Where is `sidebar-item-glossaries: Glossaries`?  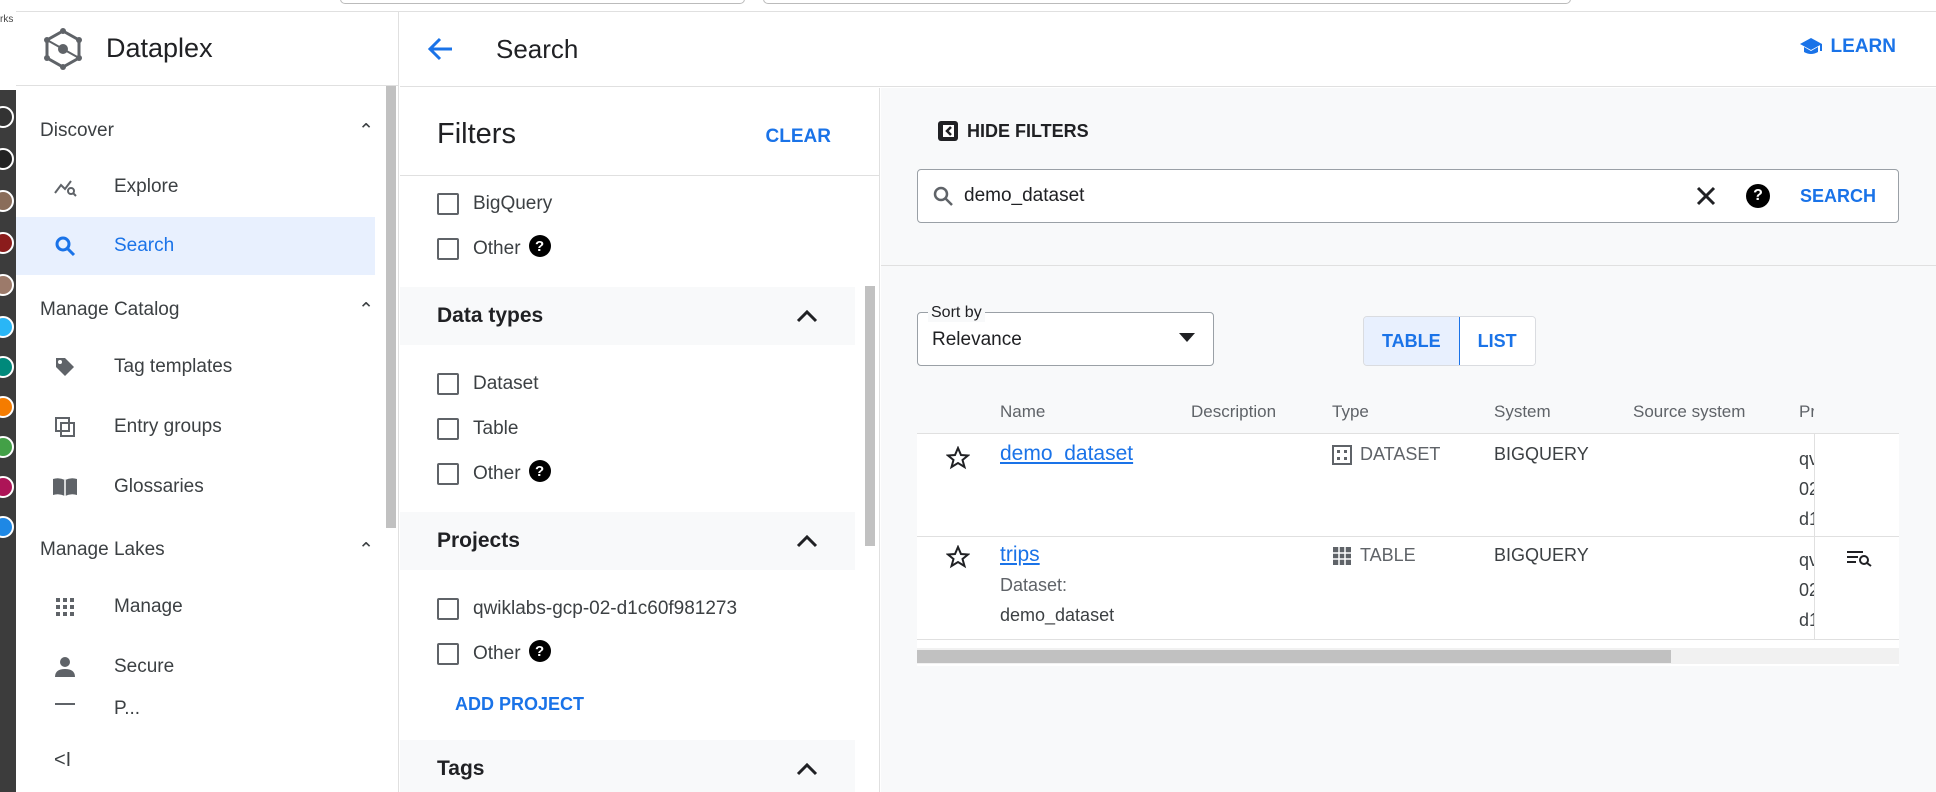 sidebar-item-glossaries: Glossaries is located at coordinates (195, 487).